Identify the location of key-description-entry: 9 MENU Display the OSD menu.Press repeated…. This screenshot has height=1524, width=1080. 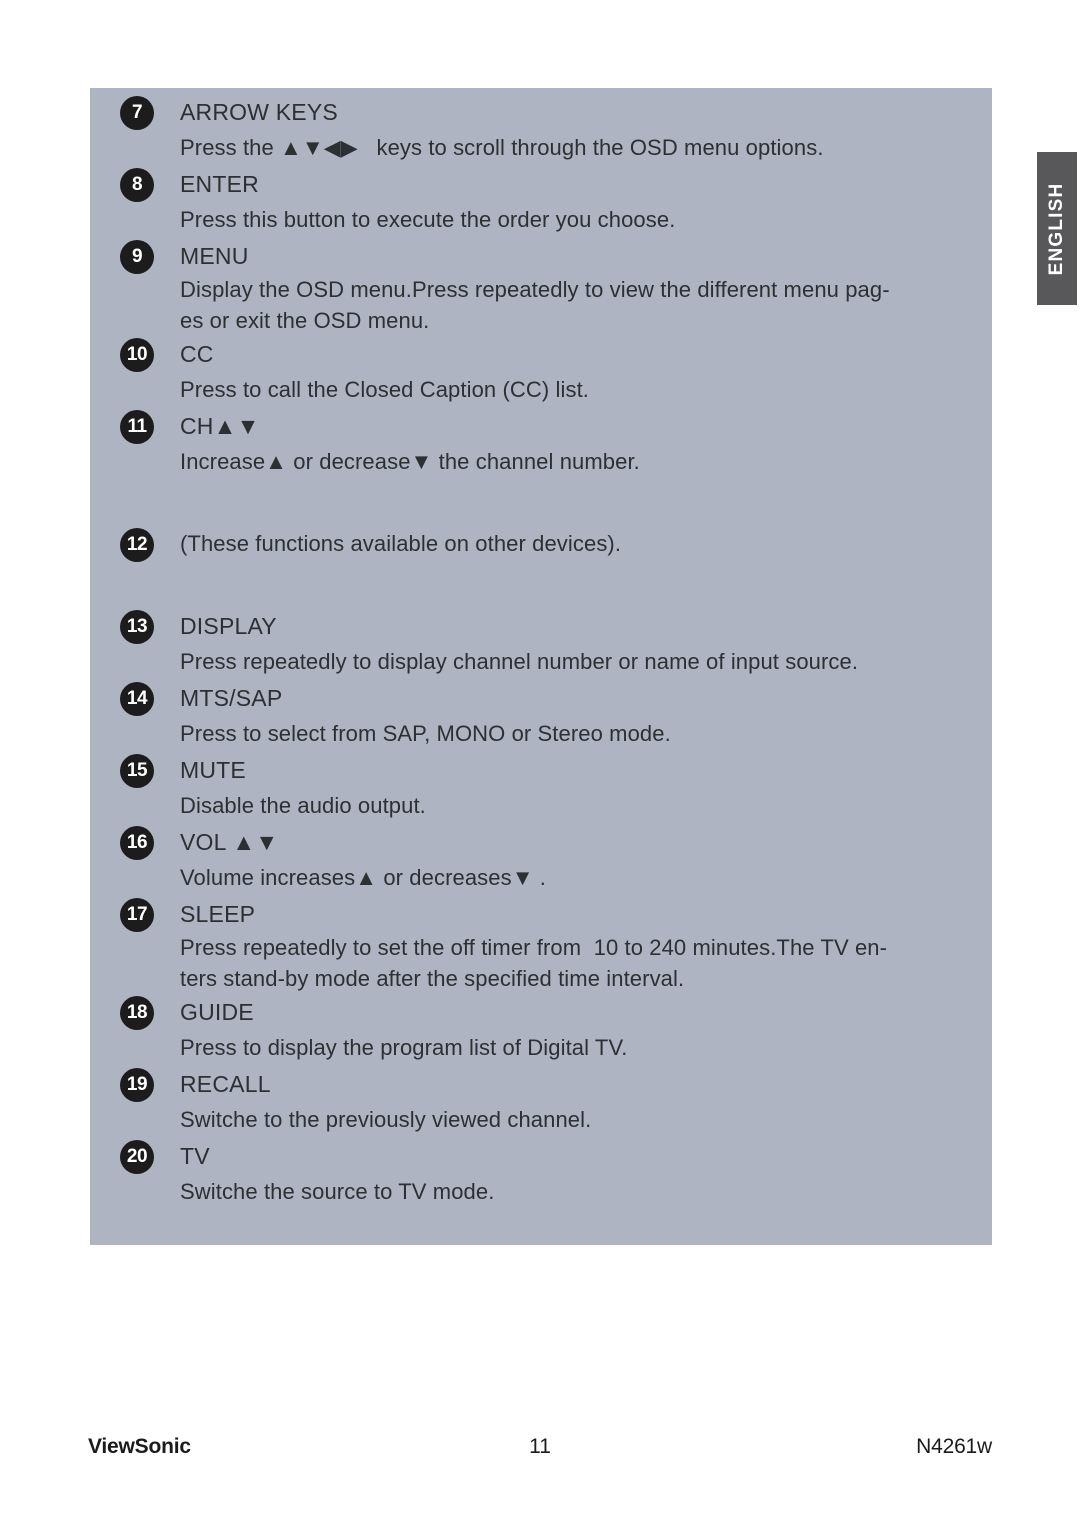
(539, 287).